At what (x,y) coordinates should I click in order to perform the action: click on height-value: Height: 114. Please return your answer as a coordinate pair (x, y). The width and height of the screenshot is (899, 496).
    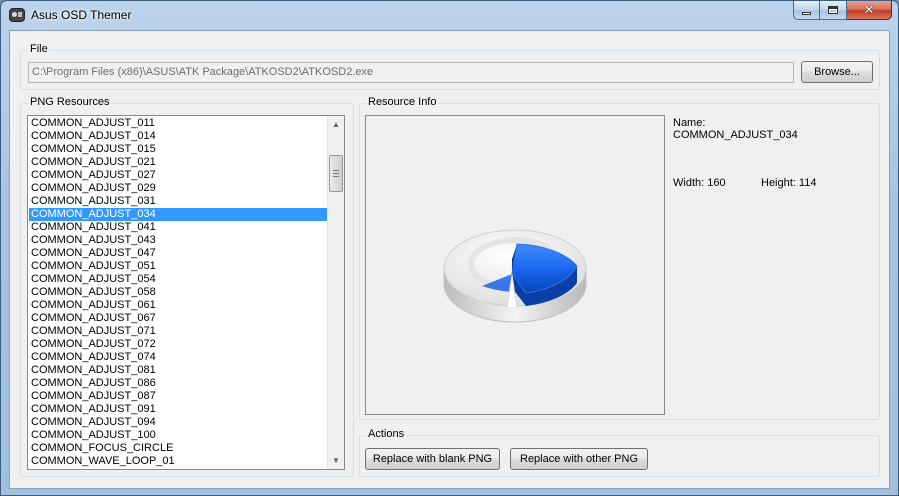
    Looking at the image, I should click on (789, 183).